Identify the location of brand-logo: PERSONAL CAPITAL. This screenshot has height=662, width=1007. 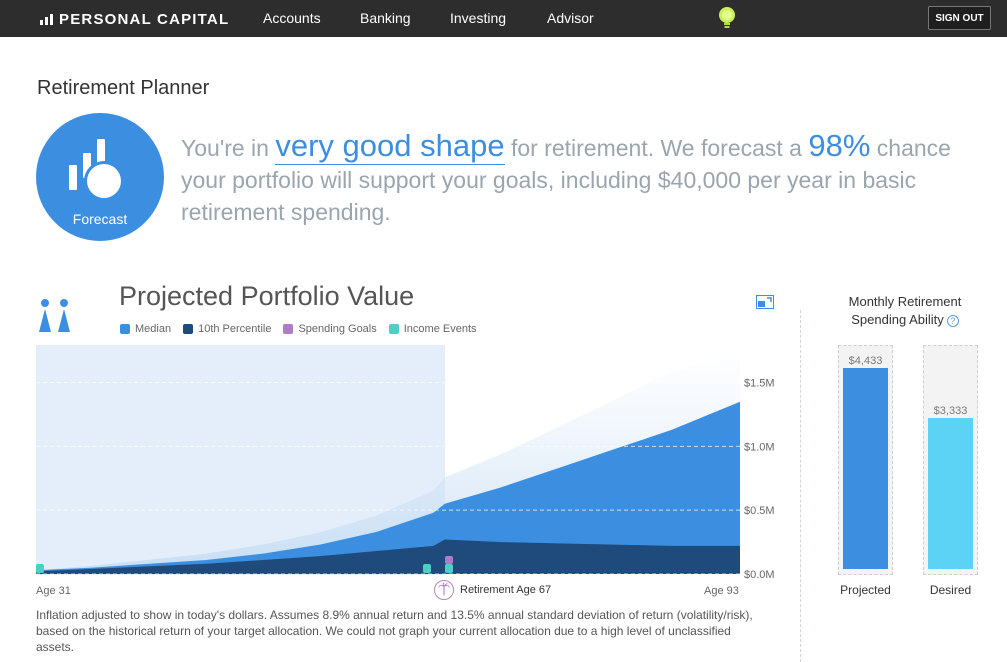
(134, 19).